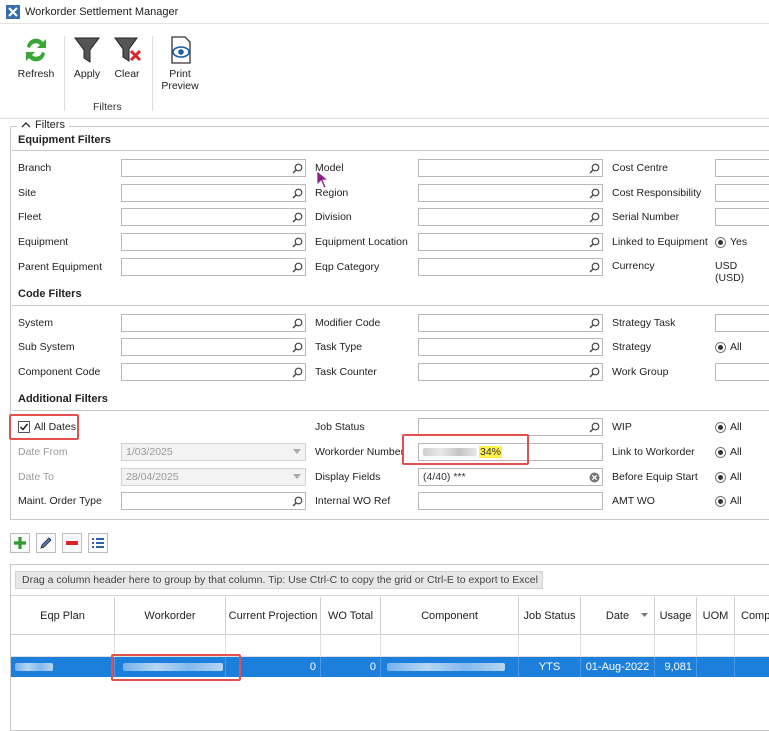 The width and height of the screenshot is (769, 731). I want to click on work-group-input, so click(742, 372).